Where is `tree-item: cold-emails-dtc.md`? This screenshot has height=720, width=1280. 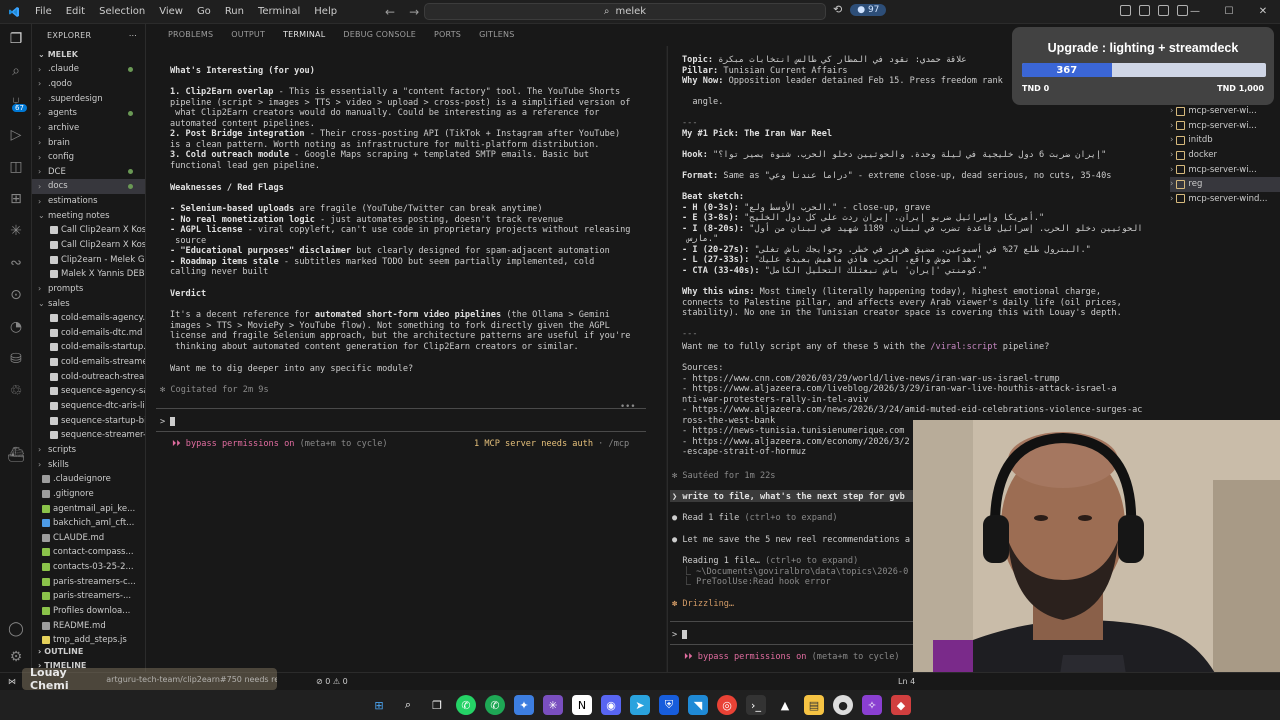
tree-item: cold-emails-dtc.md is located at coordinates (88, 333).